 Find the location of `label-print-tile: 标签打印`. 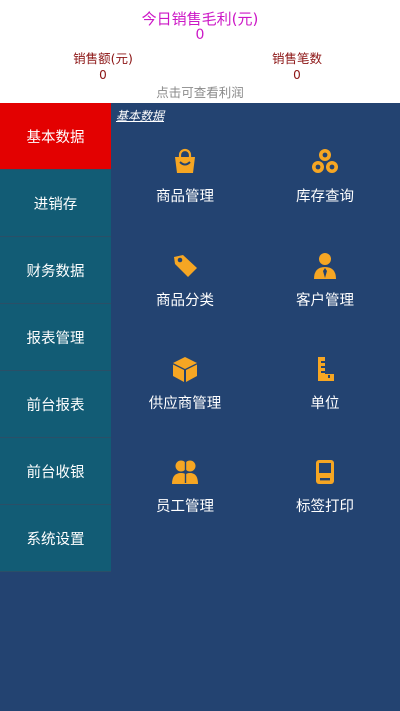

label-print-tile: 标签打印 is located at coordinates (325, 498).